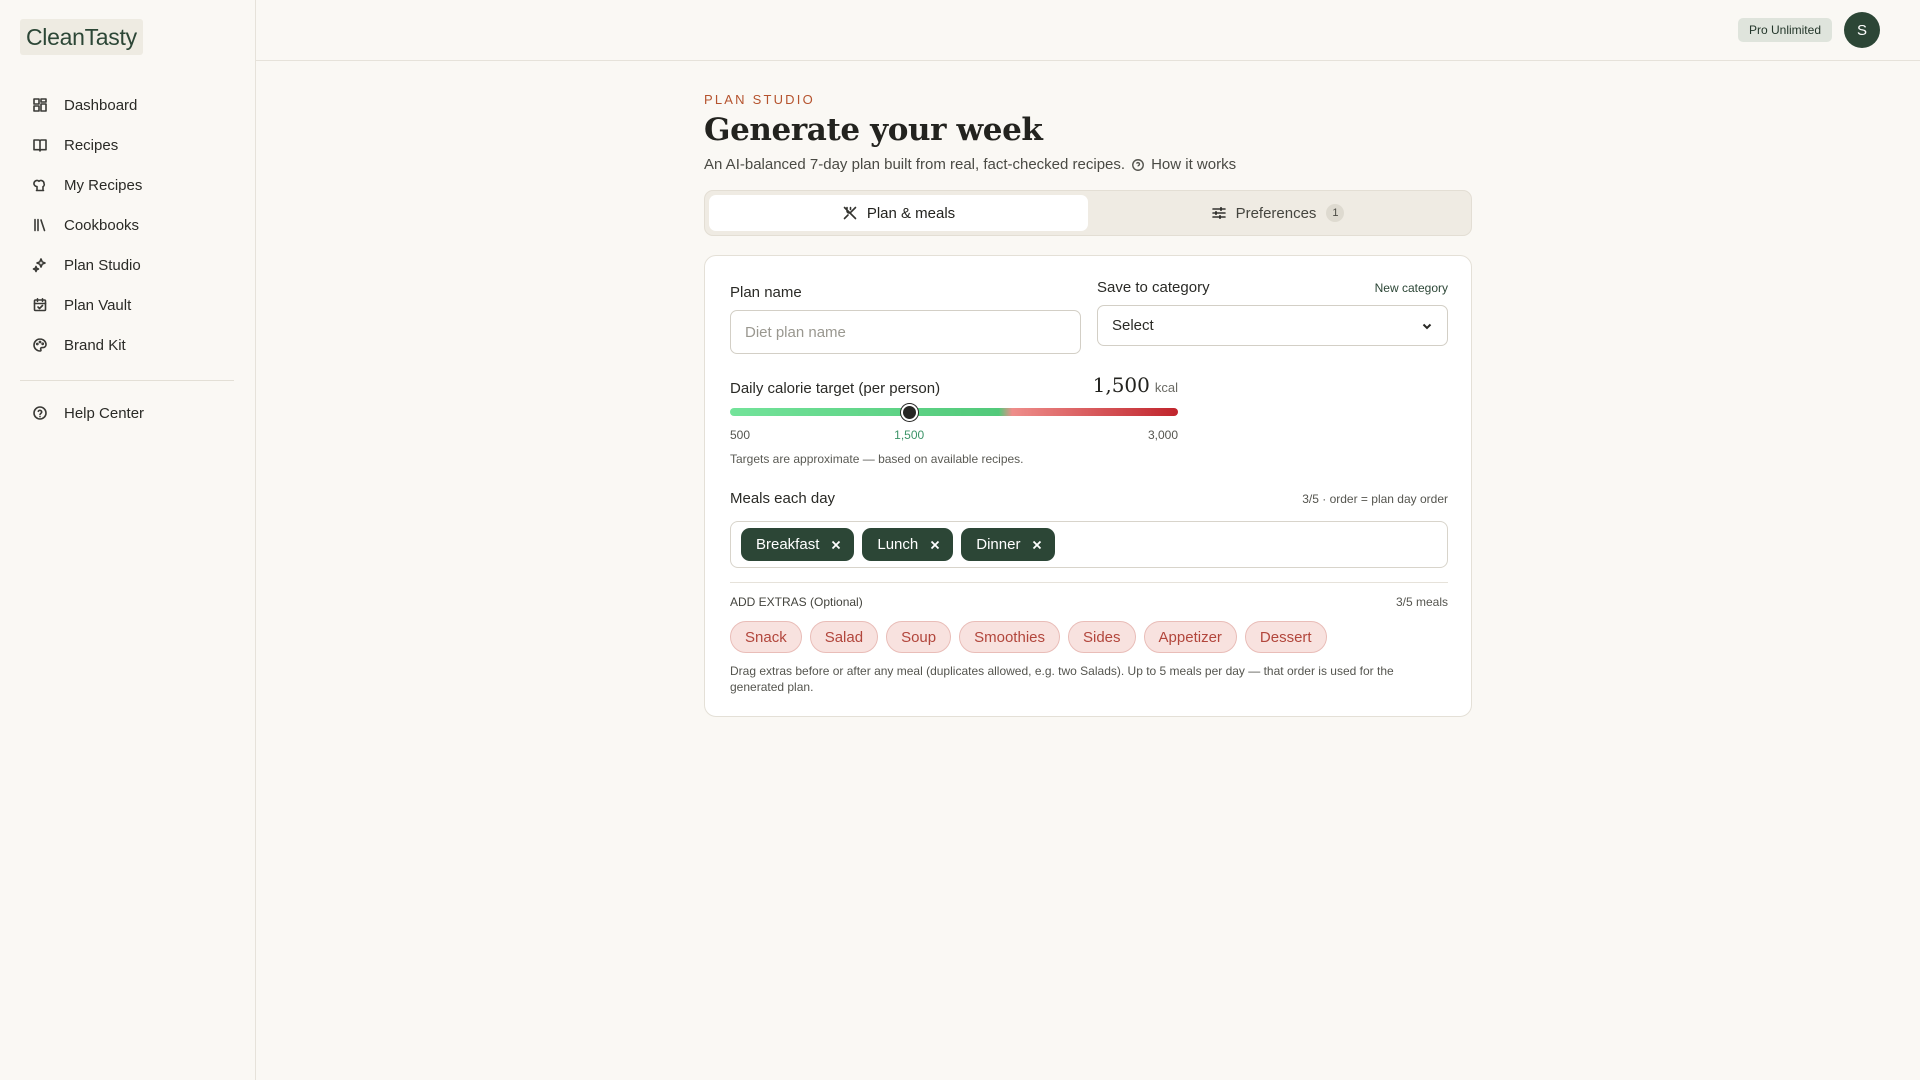  I want to click on extra-pill-appetizer: Appetizer, so click(1190, 637).